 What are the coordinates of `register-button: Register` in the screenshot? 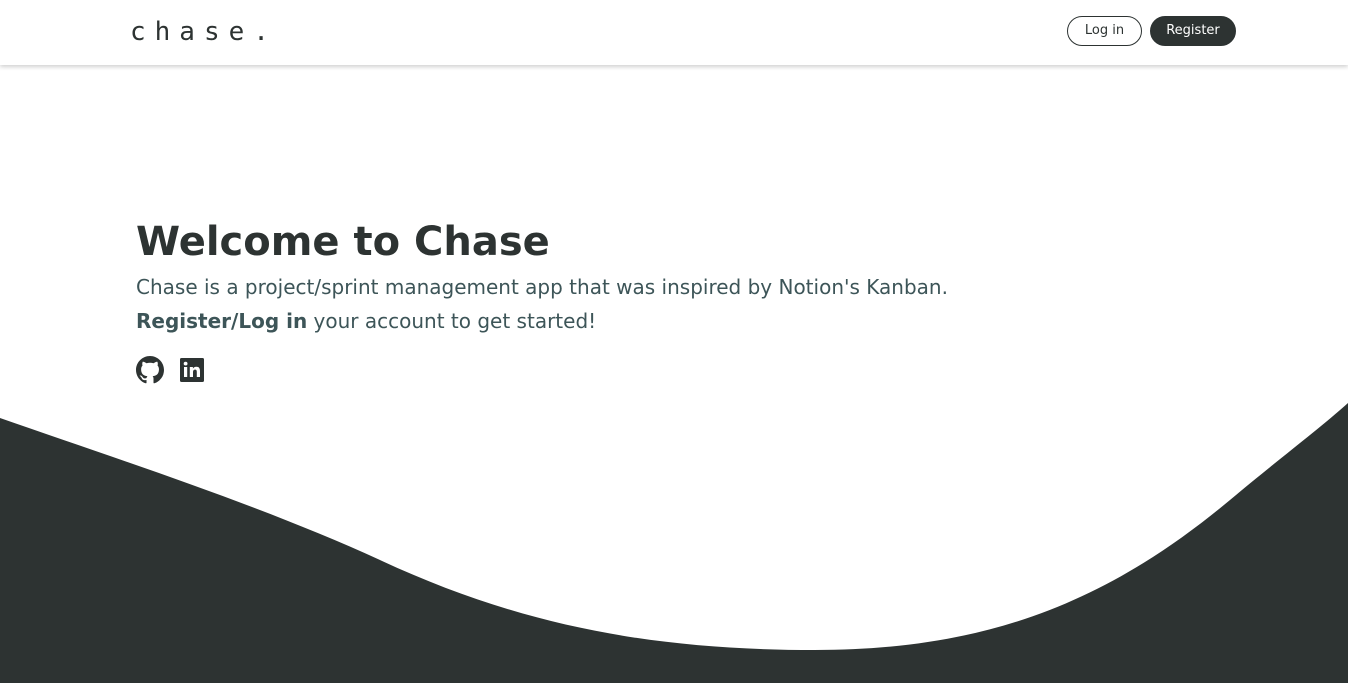 It's located at (1193, 31).